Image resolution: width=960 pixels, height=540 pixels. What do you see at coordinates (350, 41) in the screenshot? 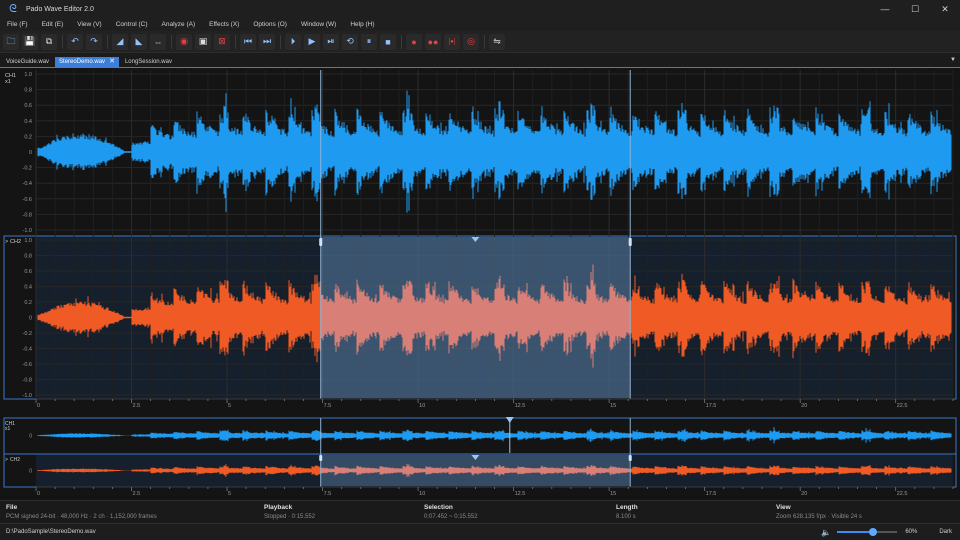
I see `loop-button: ⟲` at bounding box center [350, 41].